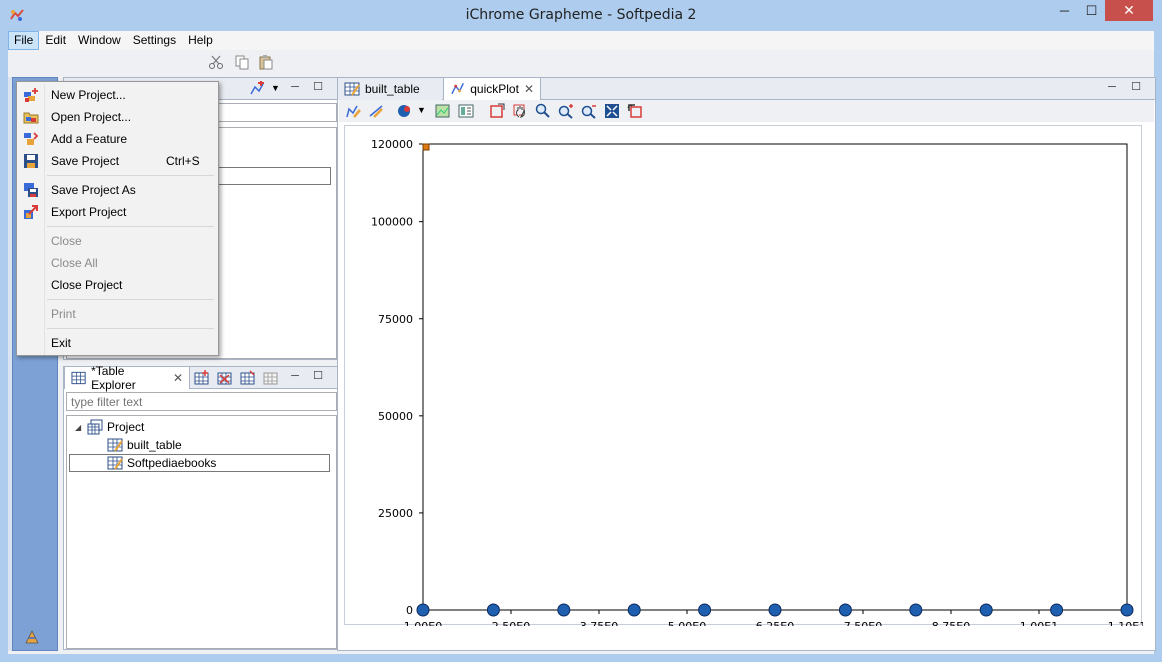 This screenshot has height=662, width=1162. Describe the element at coordinates (589, 111) in the screenshot. I see `zoom-out-icon` at that location.